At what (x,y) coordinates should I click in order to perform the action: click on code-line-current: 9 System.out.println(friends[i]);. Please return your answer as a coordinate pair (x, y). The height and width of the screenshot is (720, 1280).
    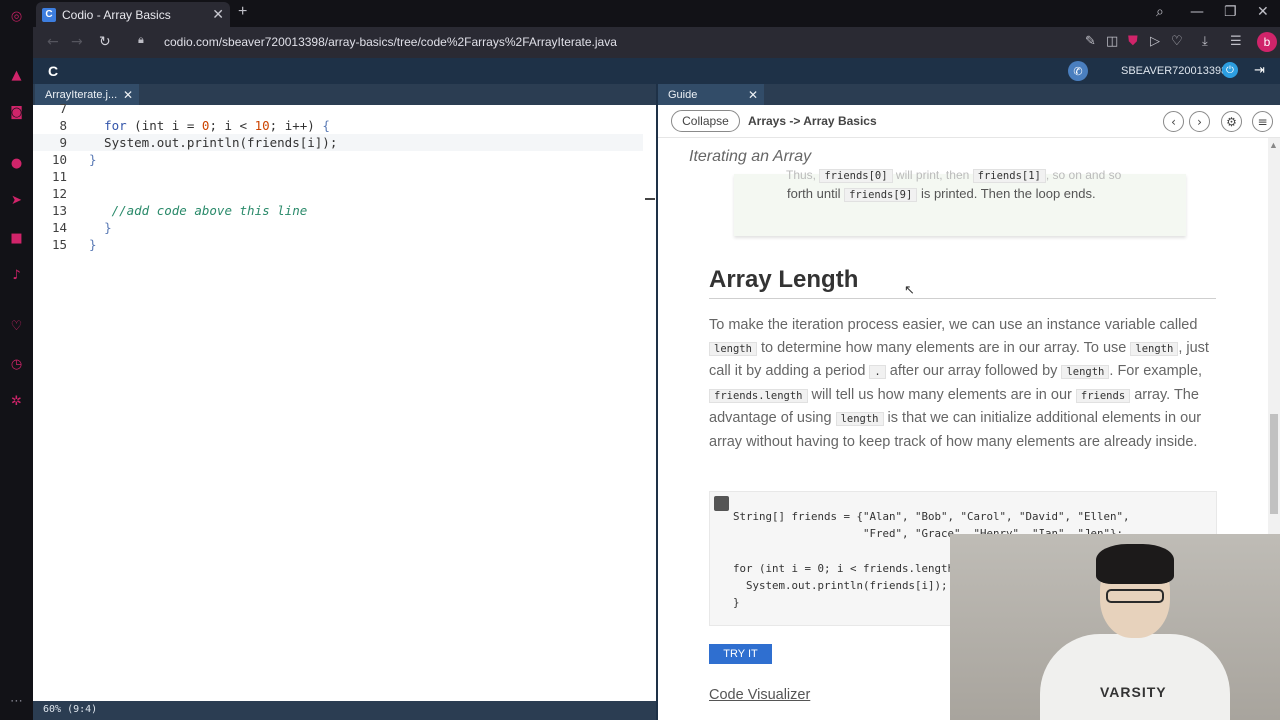
    Looking at the image, I should click on (338, 142).